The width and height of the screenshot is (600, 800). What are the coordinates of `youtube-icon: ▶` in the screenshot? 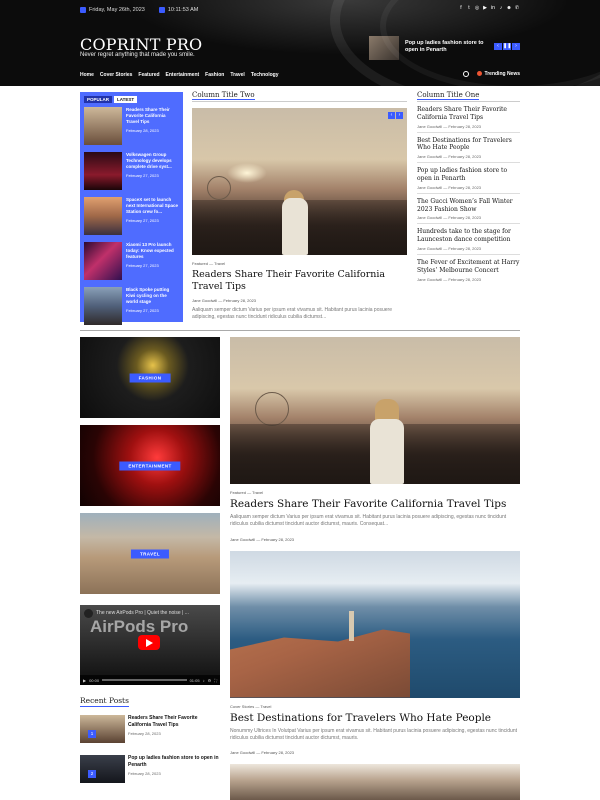 It's located at (485, 8).